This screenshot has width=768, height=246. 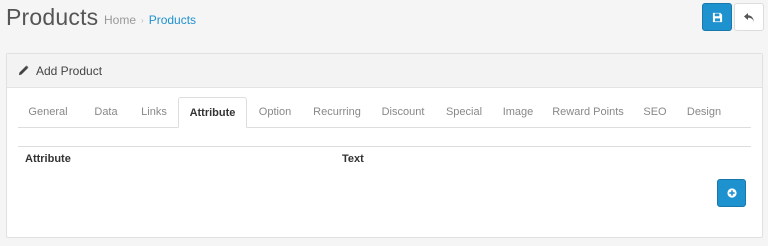 I want to click on tab-special: Special, so click(x=464, y=112).